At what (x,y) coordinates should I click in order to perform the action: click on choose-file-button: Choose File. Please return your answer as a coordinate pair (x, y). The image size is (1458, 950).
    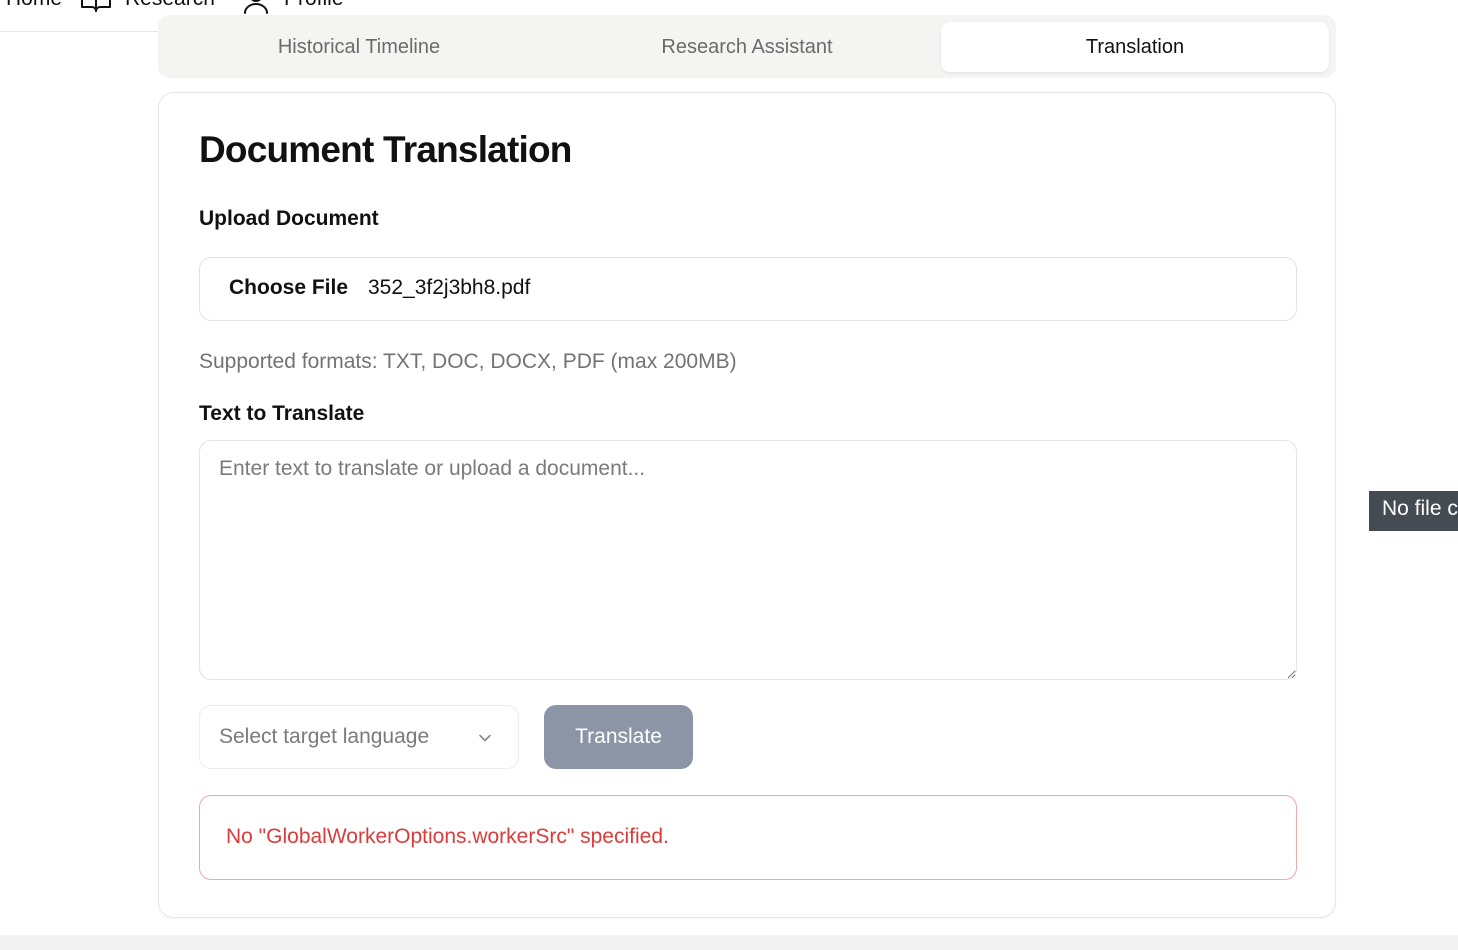
    Looking at the image, I should click on (288, 288).